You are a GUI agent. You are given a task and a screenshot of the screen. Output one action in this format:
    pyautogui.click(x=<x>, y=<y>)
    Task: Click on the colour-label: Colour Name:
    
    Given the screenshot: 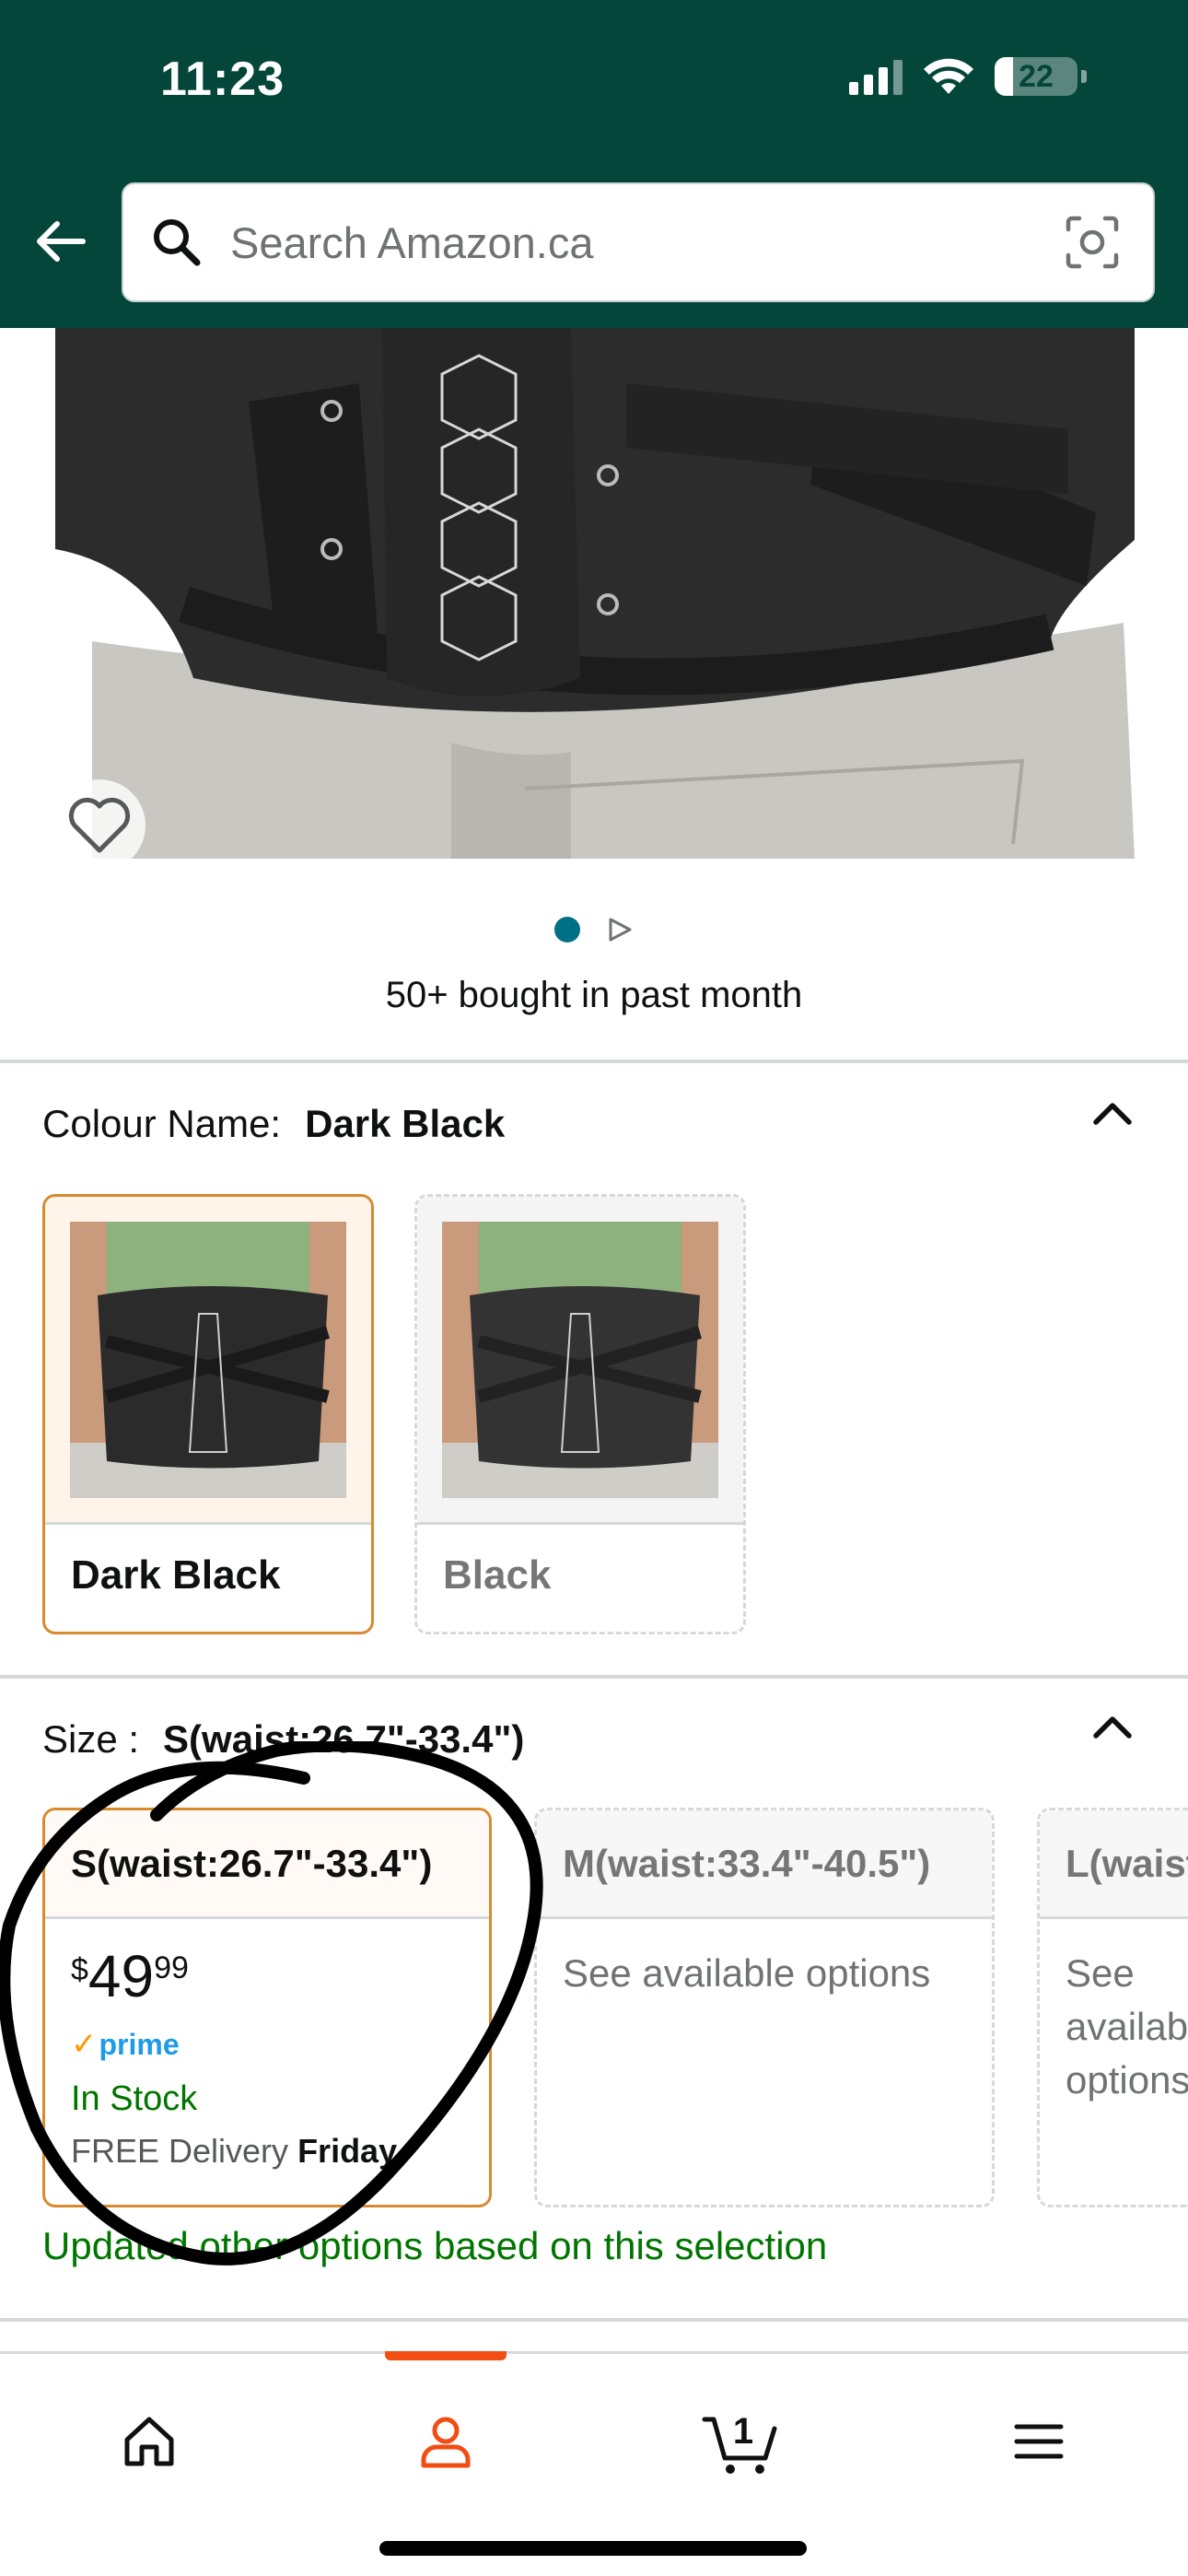 What is the action you would take?
    pyautogui.click(x=162, y=1123)
    